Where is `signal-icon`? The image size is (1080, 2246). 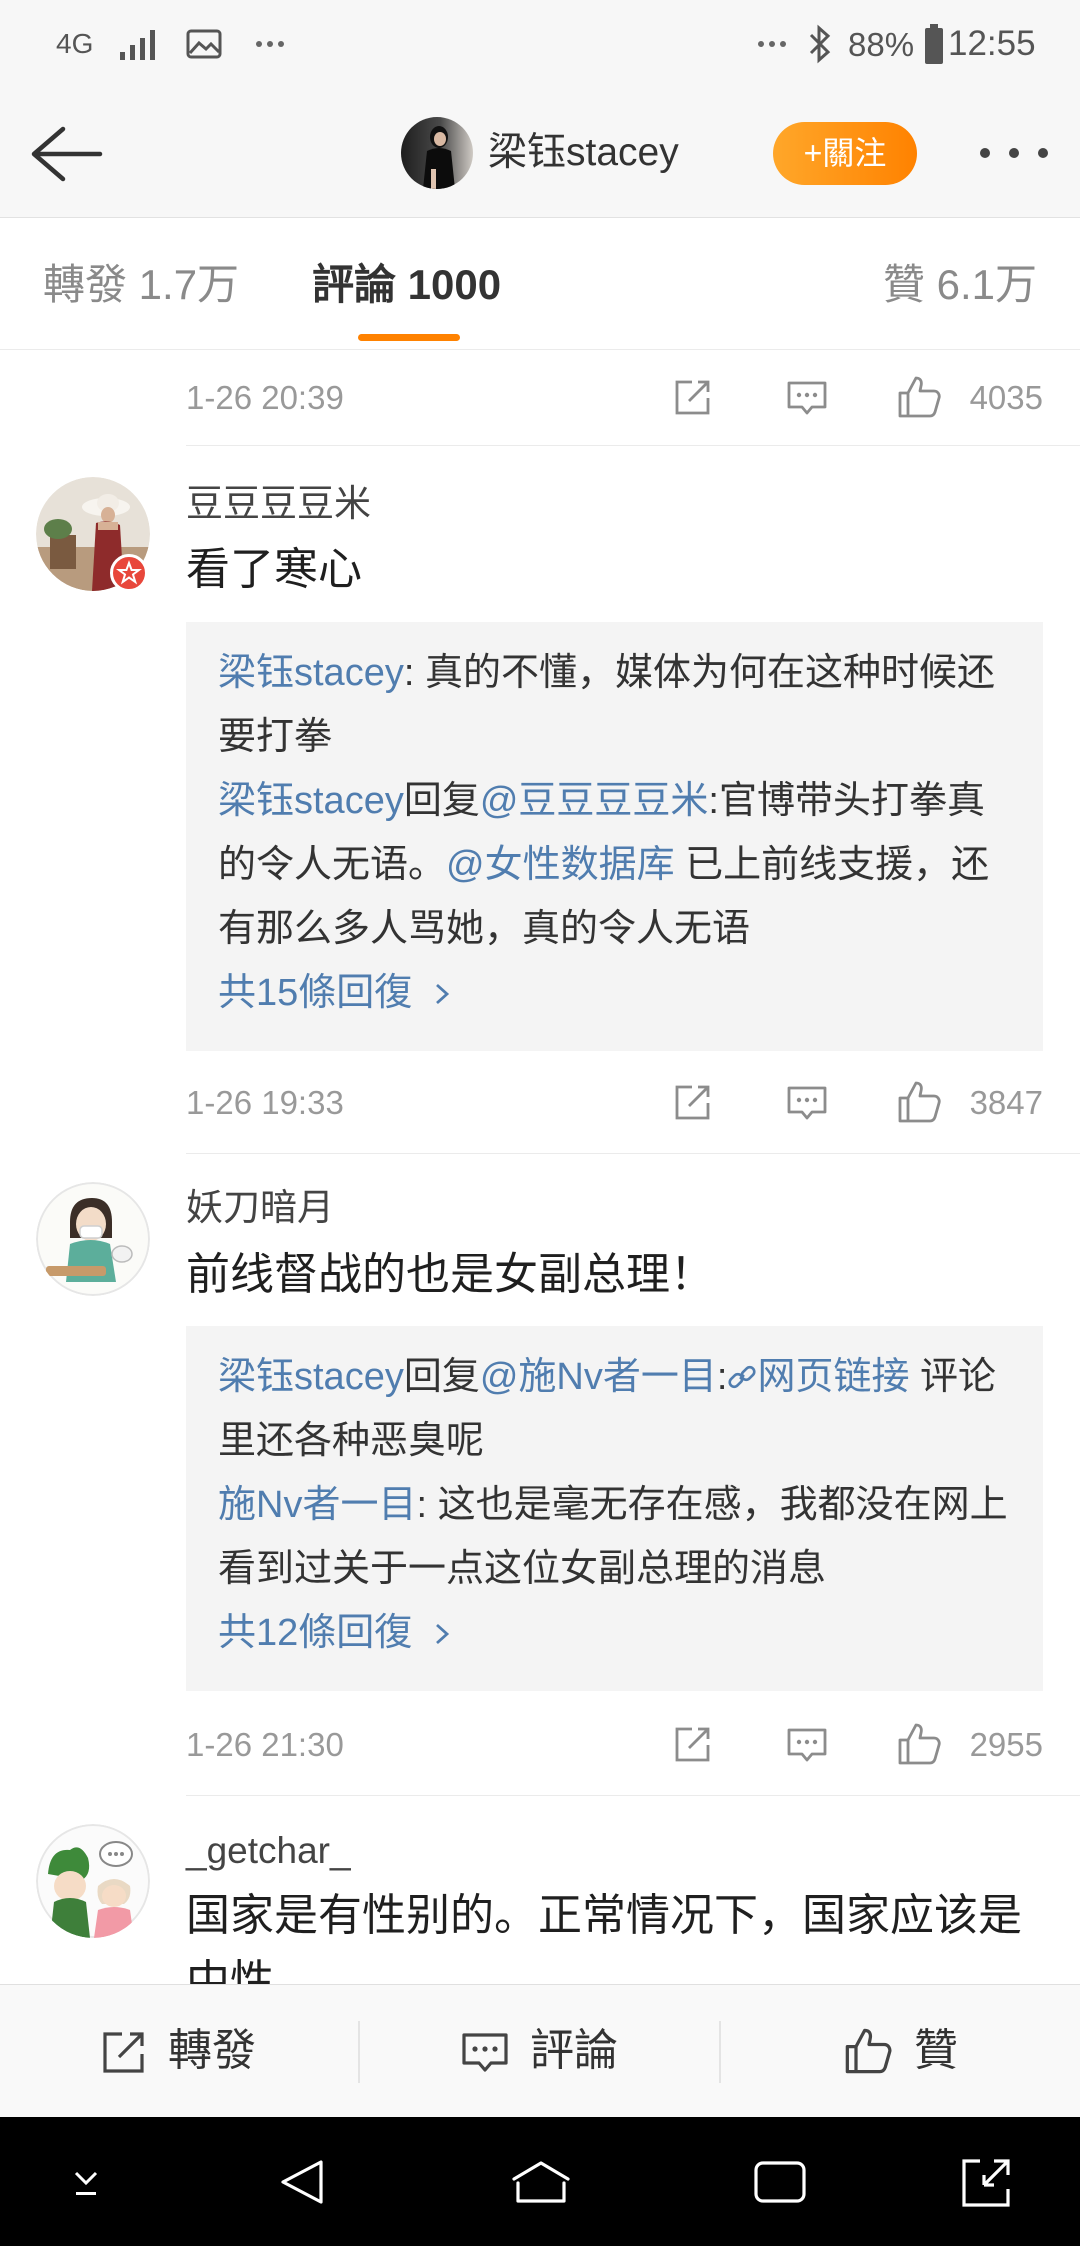
signal-icon is located at coordinates (137, 45).